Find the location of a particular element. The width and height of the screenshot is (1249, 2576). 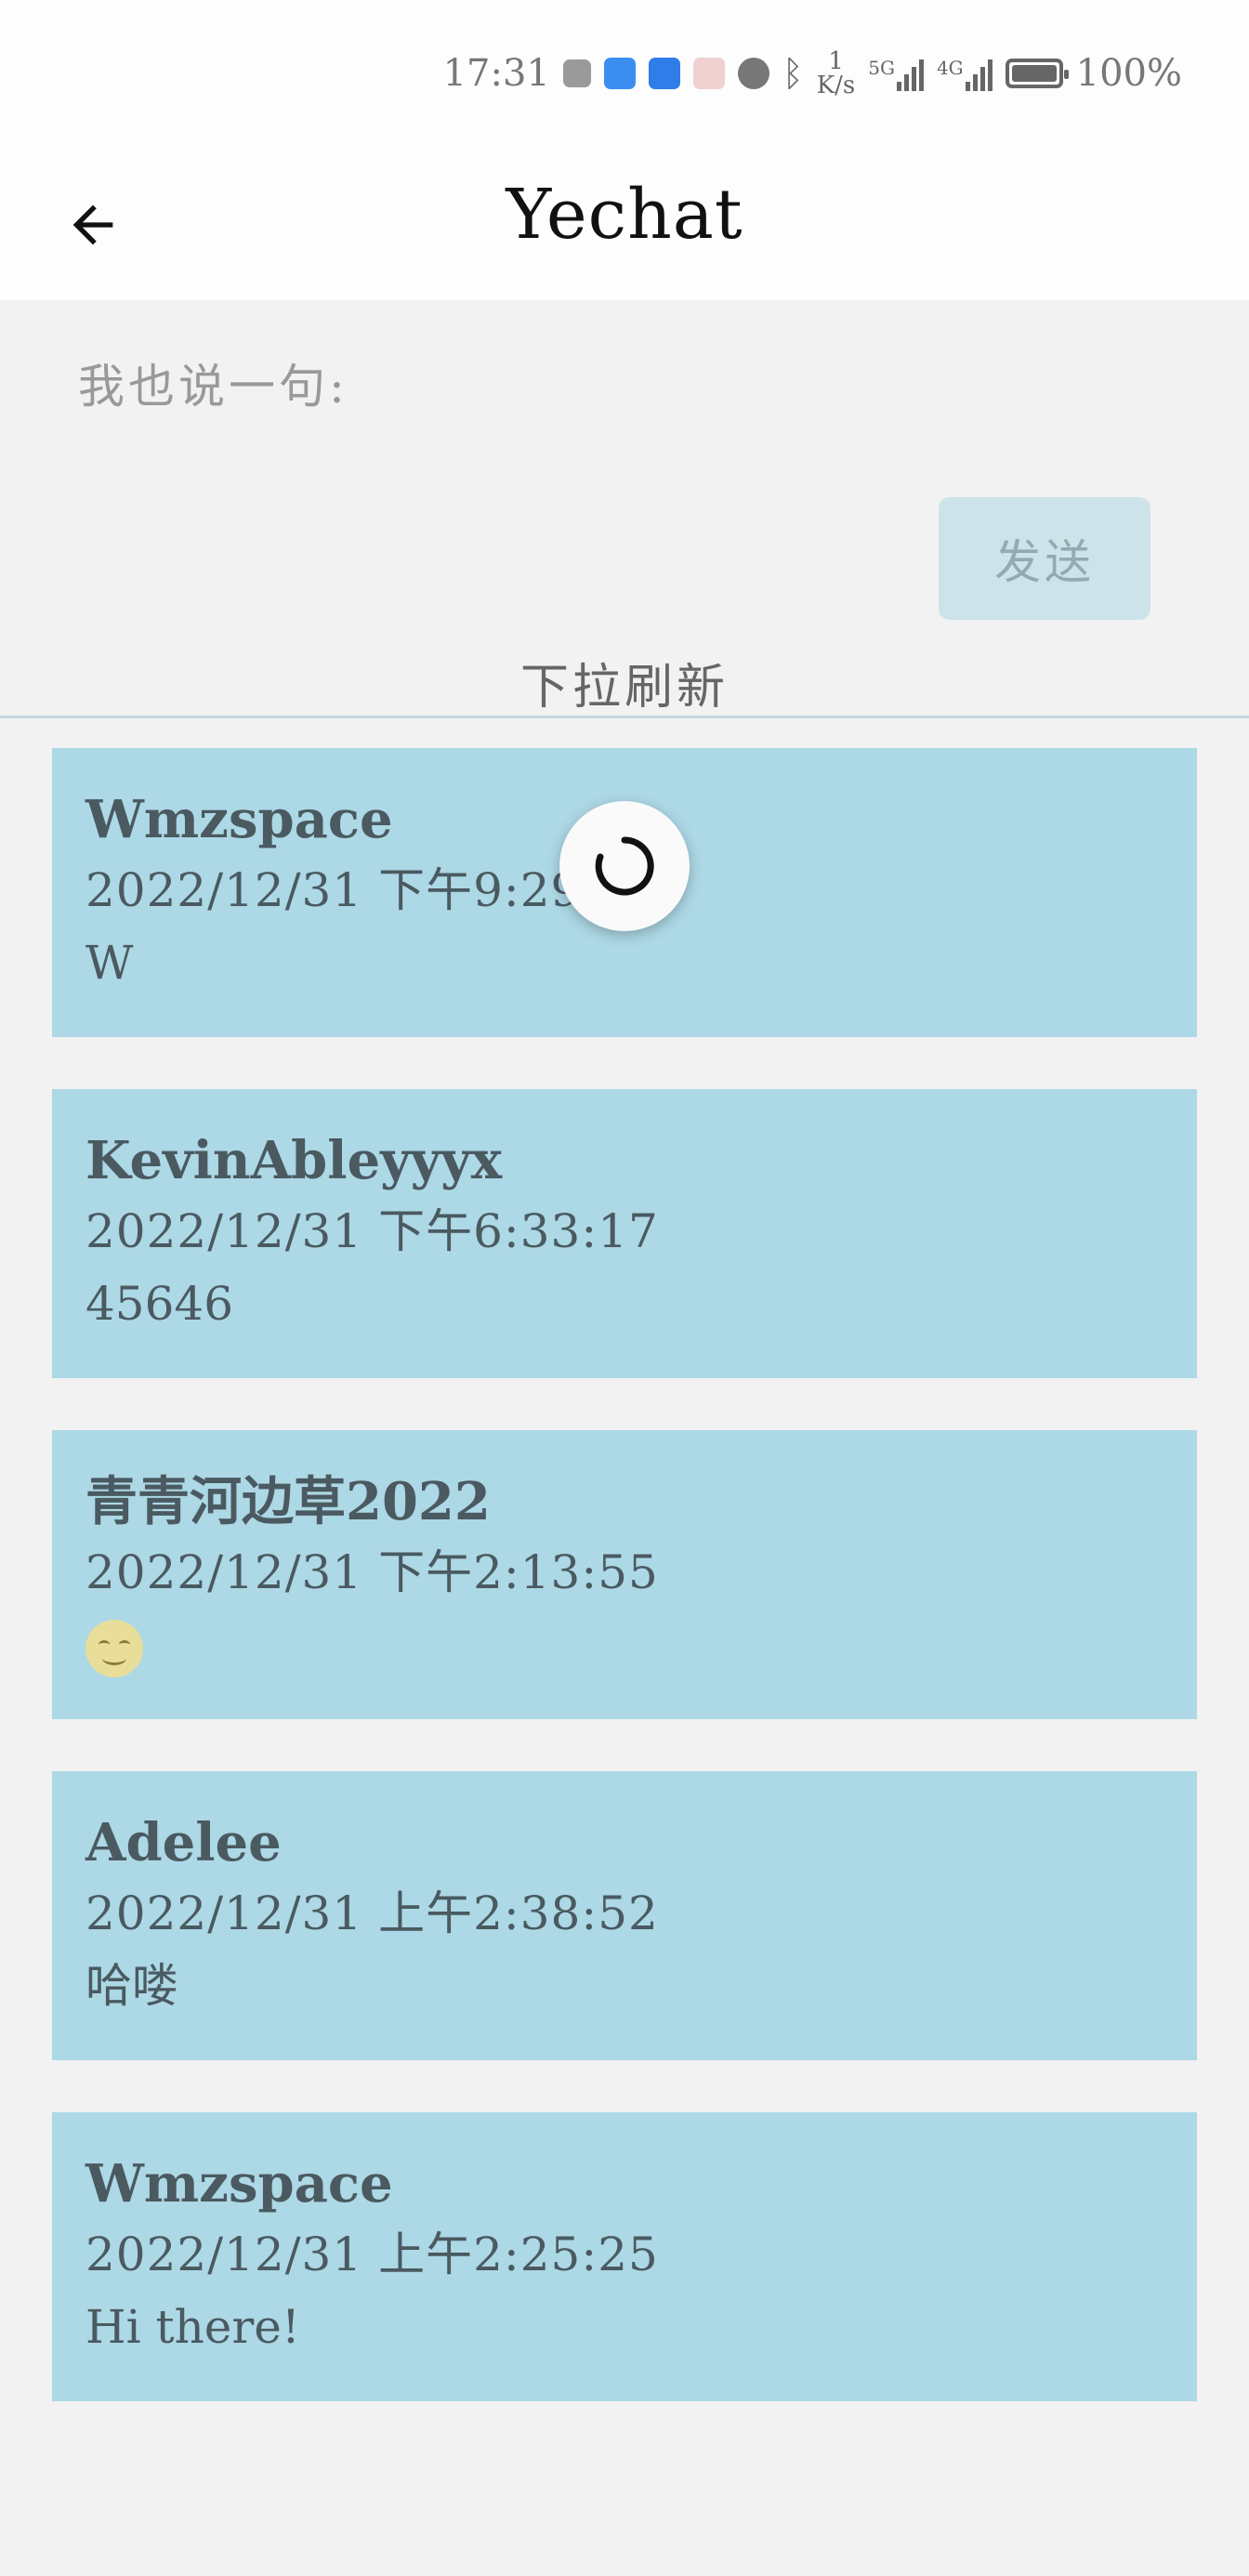

battery-icon is located at coordinates (1037, 73).